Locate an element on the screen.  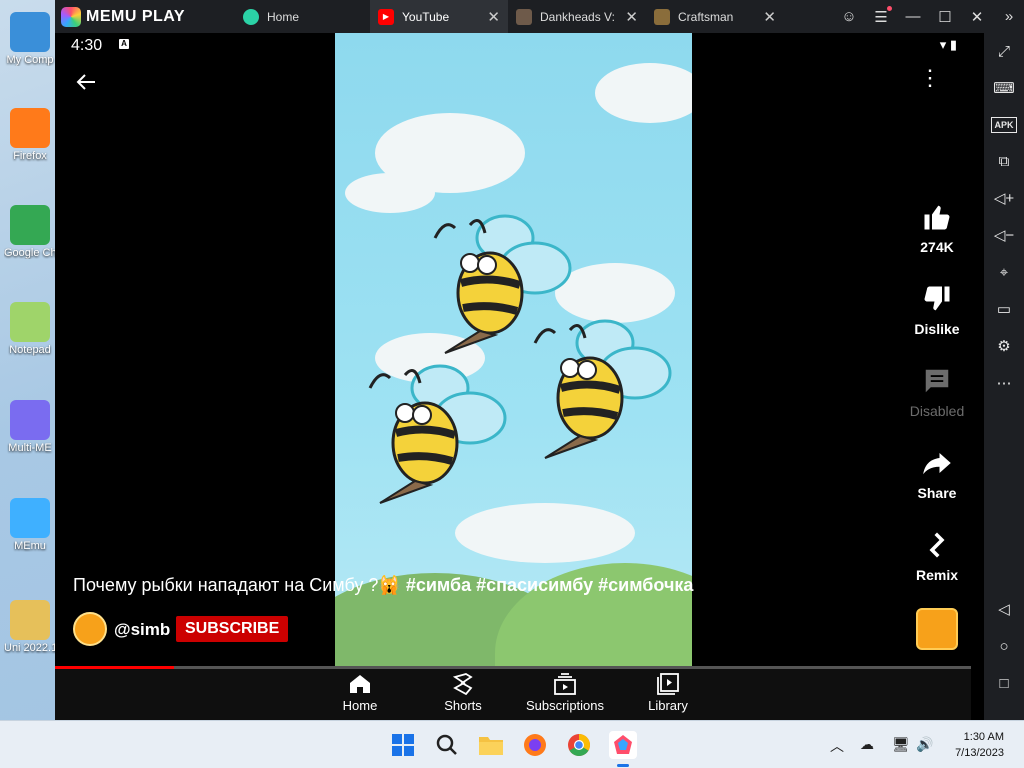
account-icon: ☺ is located at coordinates (849, 16).